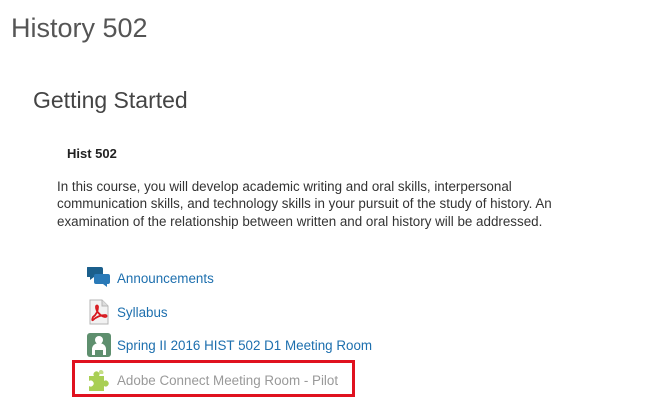 This screenshot has width=672, height=409. I want to click on announcements-icon, so click(99, 278).